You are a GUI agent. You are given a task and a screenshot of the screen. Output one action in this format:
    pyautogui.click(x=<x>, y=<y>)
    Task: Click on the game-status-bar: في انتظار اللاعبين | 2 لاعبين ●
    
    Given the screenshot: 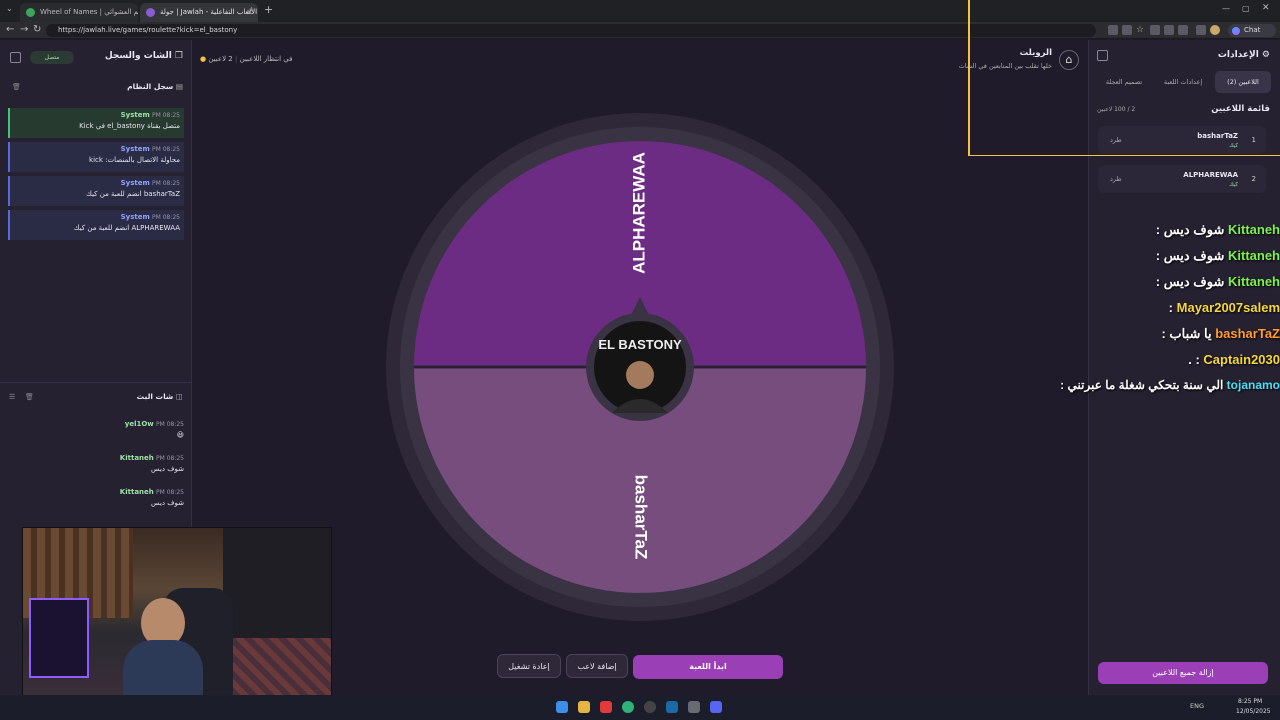 What is the action you would take?
    pyautogui.click(x=246, y=59)
    